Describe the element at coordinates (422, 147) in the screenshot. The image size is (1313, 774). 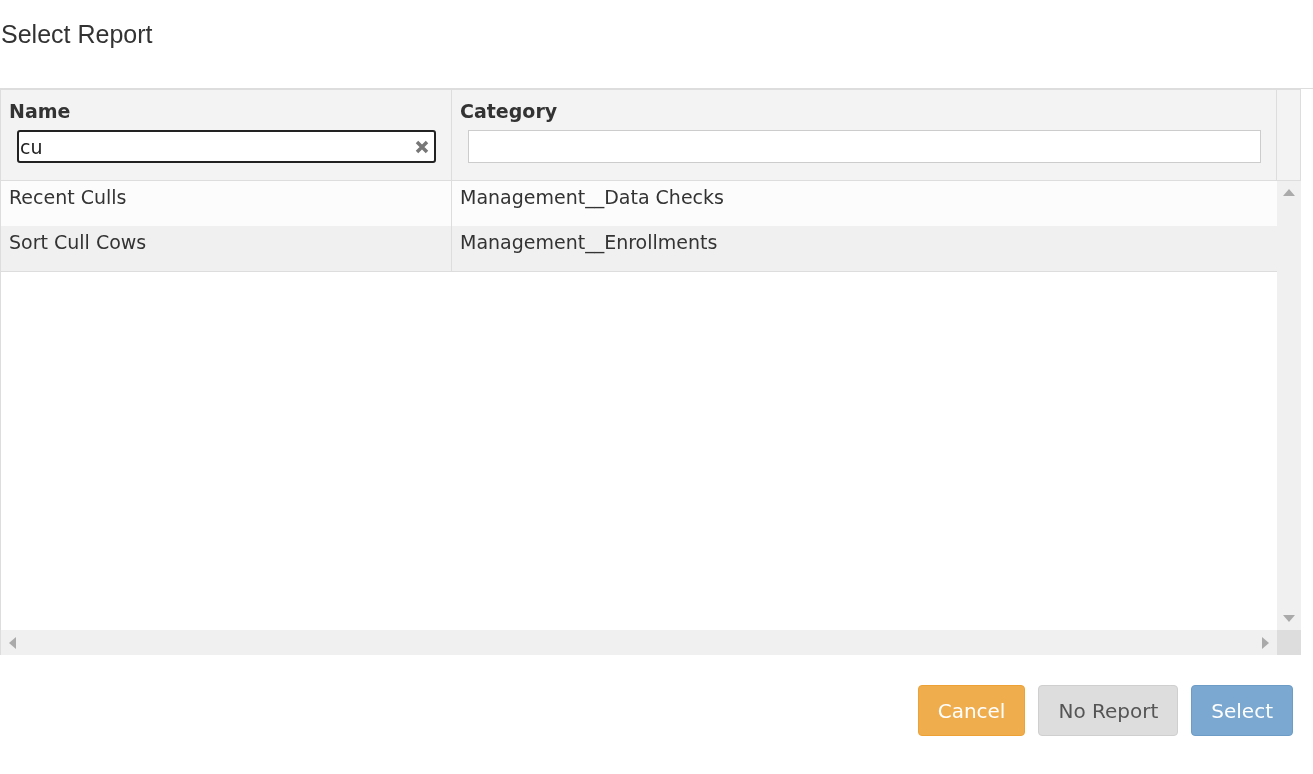
I see `clear-icon` at that location.